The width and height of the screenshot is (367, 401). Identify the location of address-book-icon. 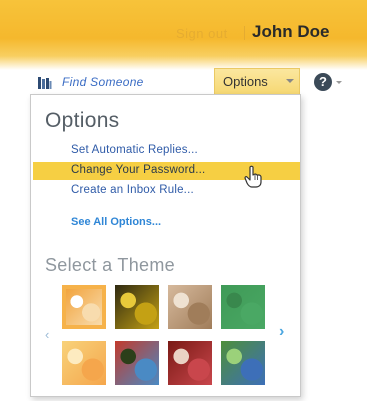
(45, 83).